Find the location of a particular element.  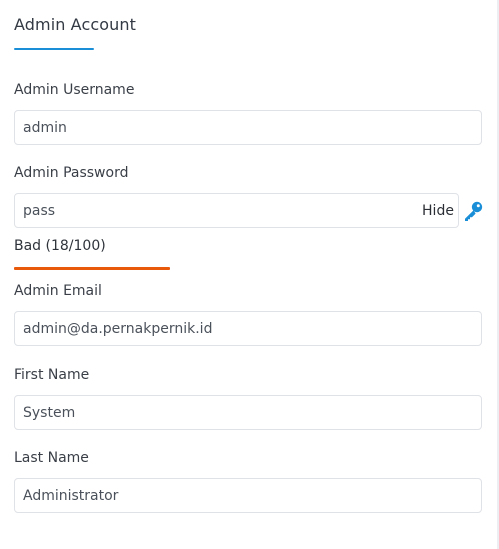

first-name-input is located at coordinates (248, 412).